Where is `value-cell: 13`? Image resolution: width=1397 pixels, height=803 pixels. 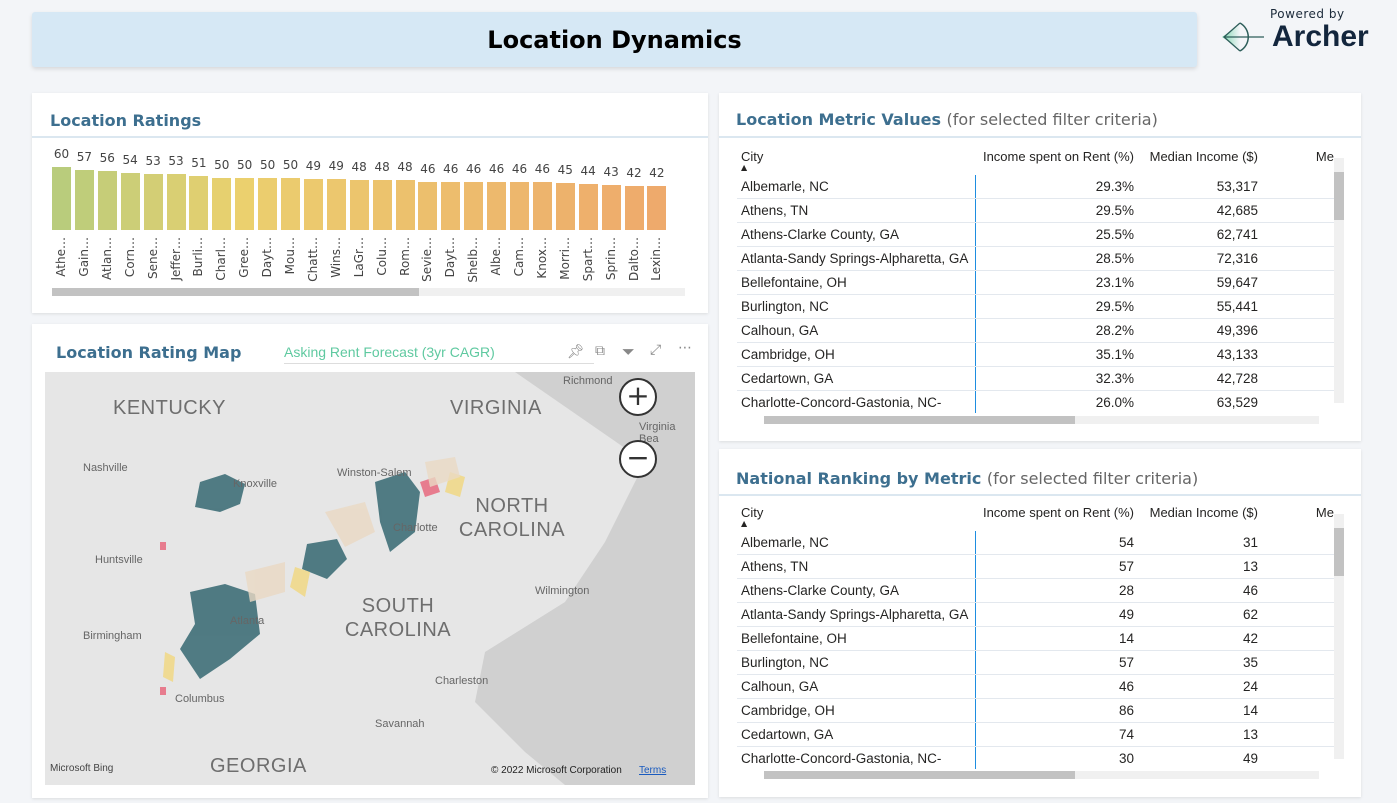
value-cell: 13 is located at coordinates (1200, 566).